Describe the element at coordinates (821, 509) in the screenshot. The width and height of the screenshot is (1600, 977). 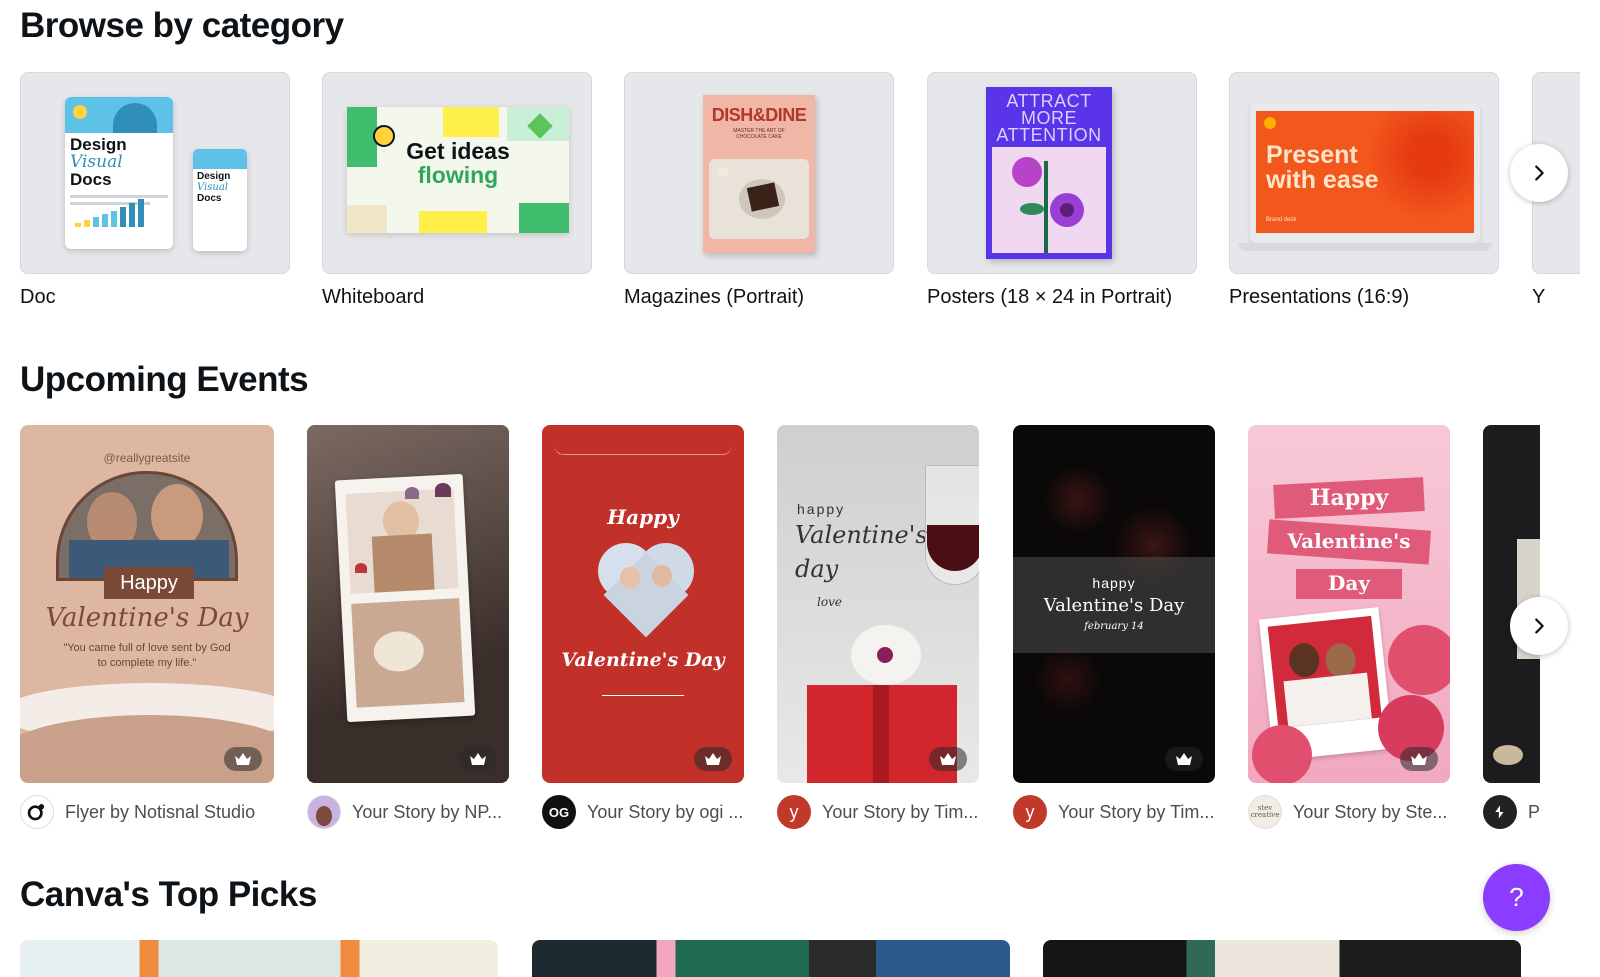
I see `wine-happy: happy` at that location.